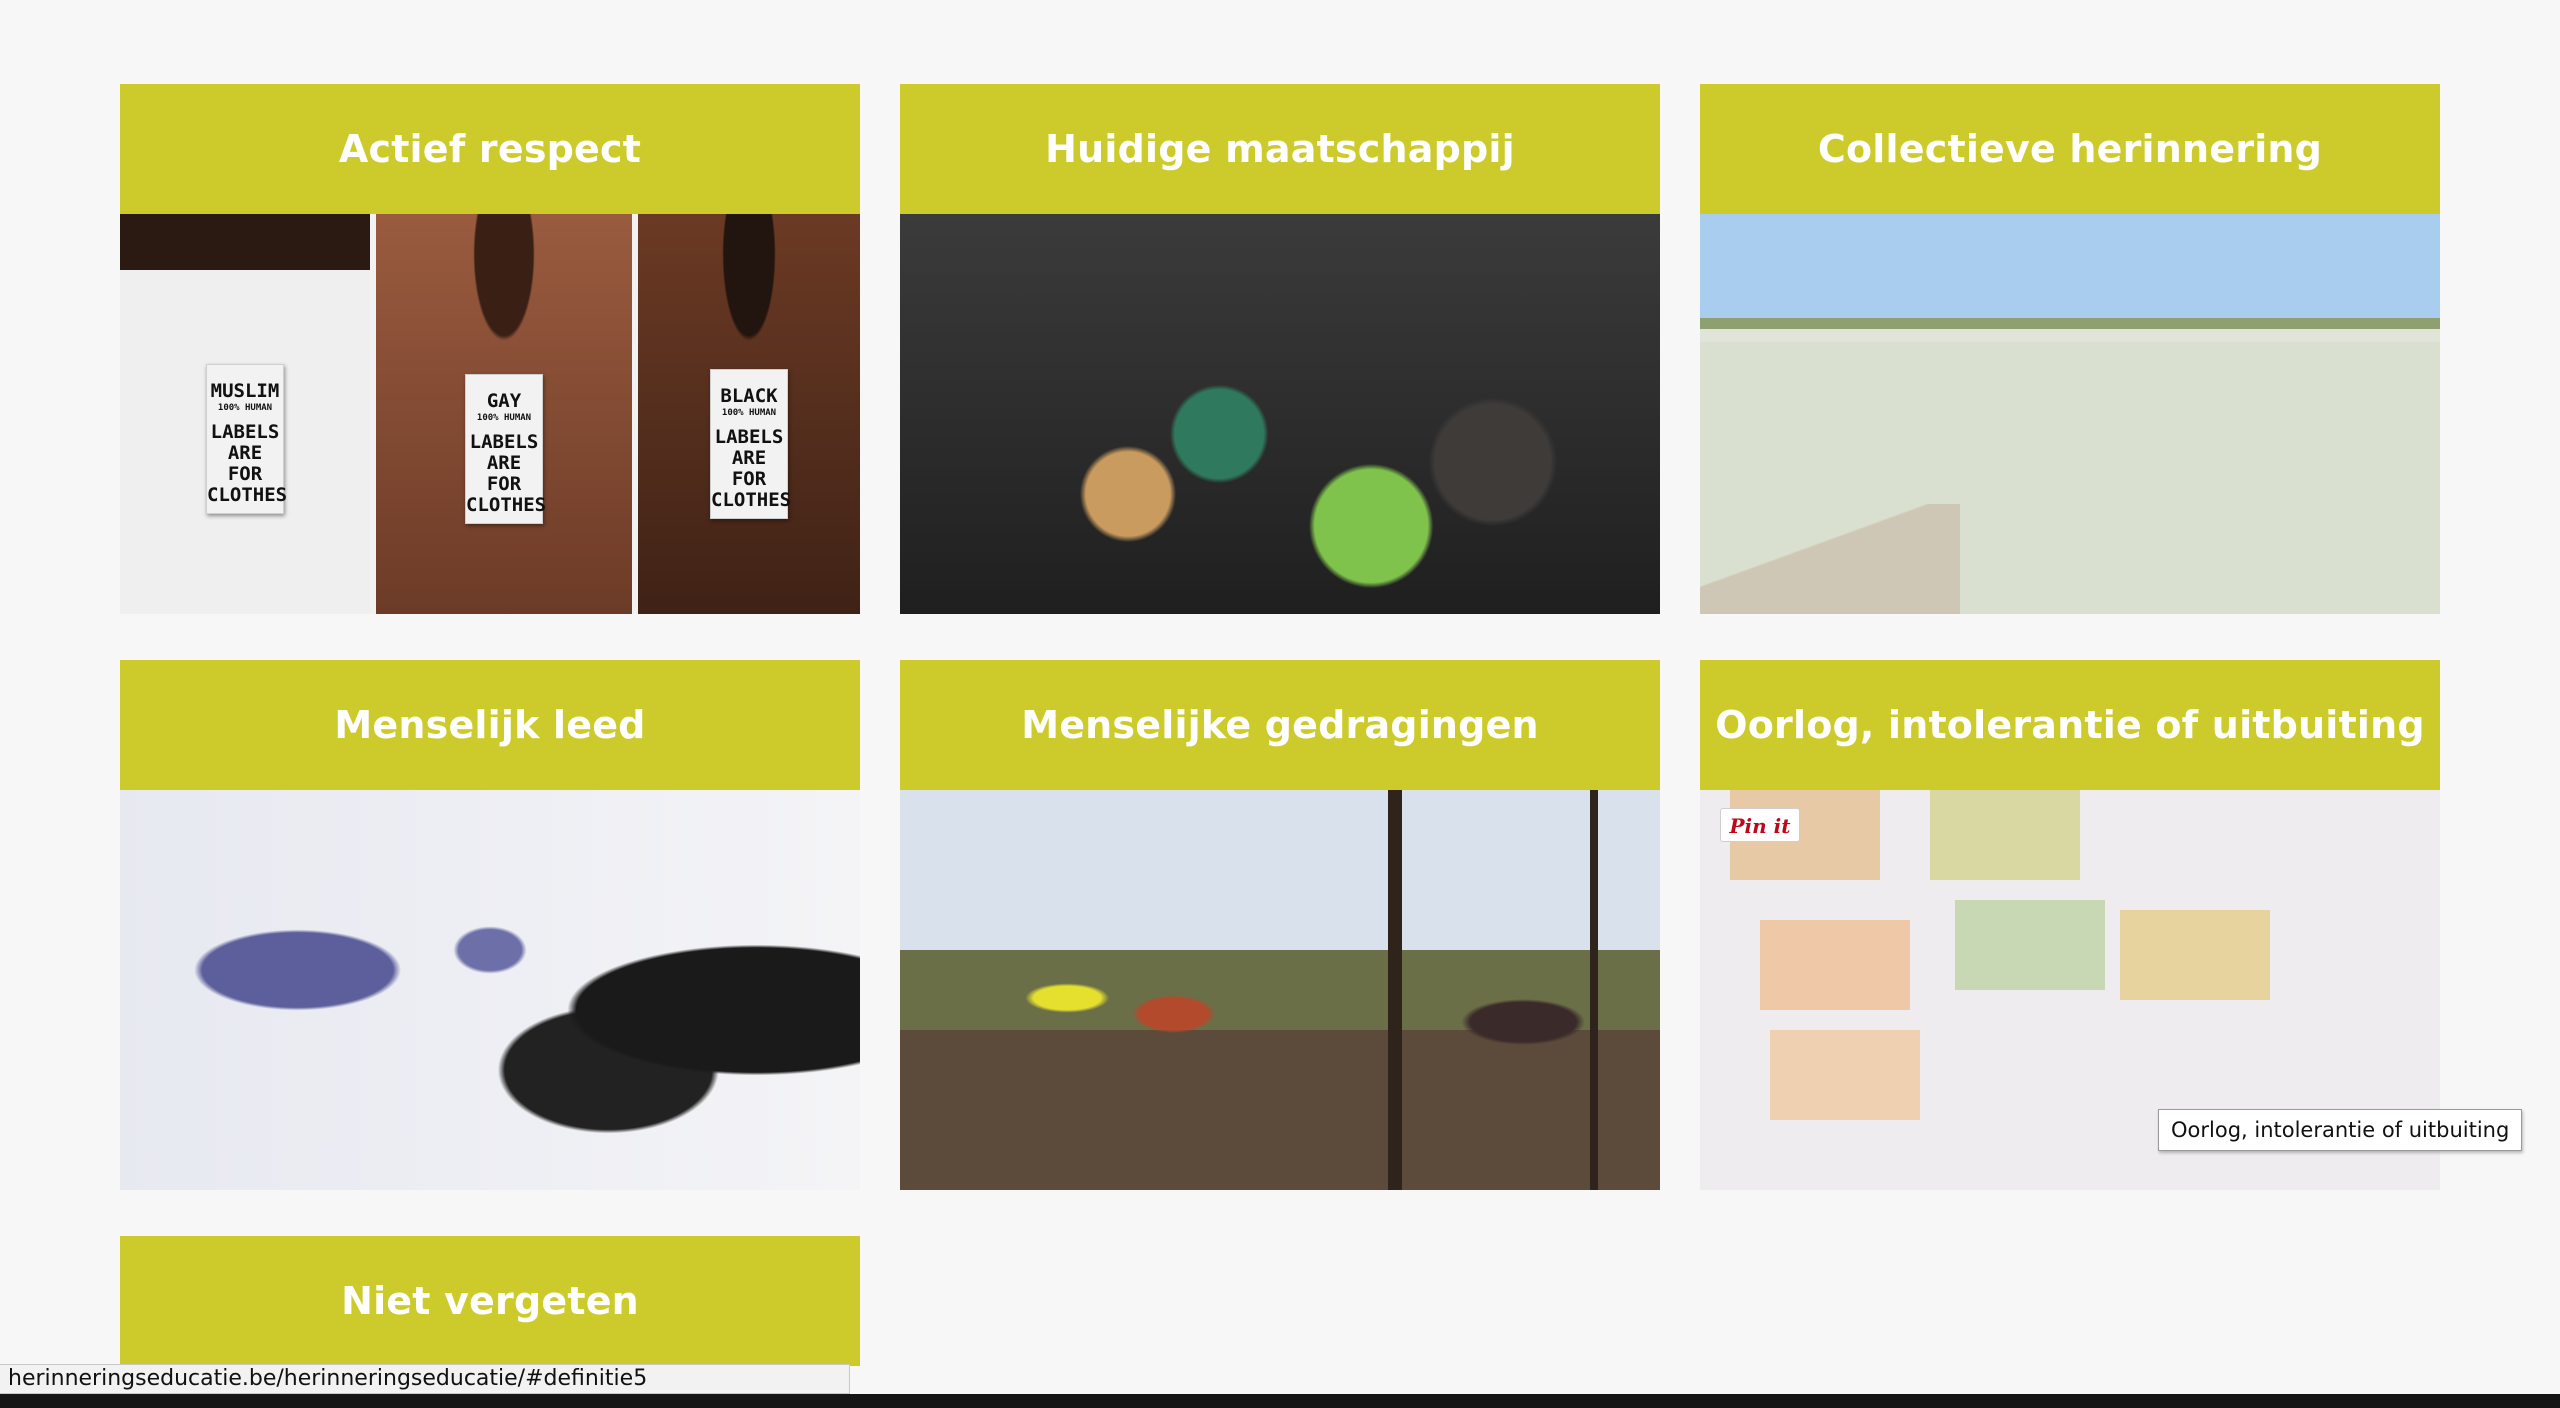 Image resolution: width=2560 pixels, height=1408 pixels. What do you see at coordinates (2070, 725) in the screenshot?
I see `card-title: Oorlog, intolerantie of uitbuiting` at bounding box center [2070, 725].